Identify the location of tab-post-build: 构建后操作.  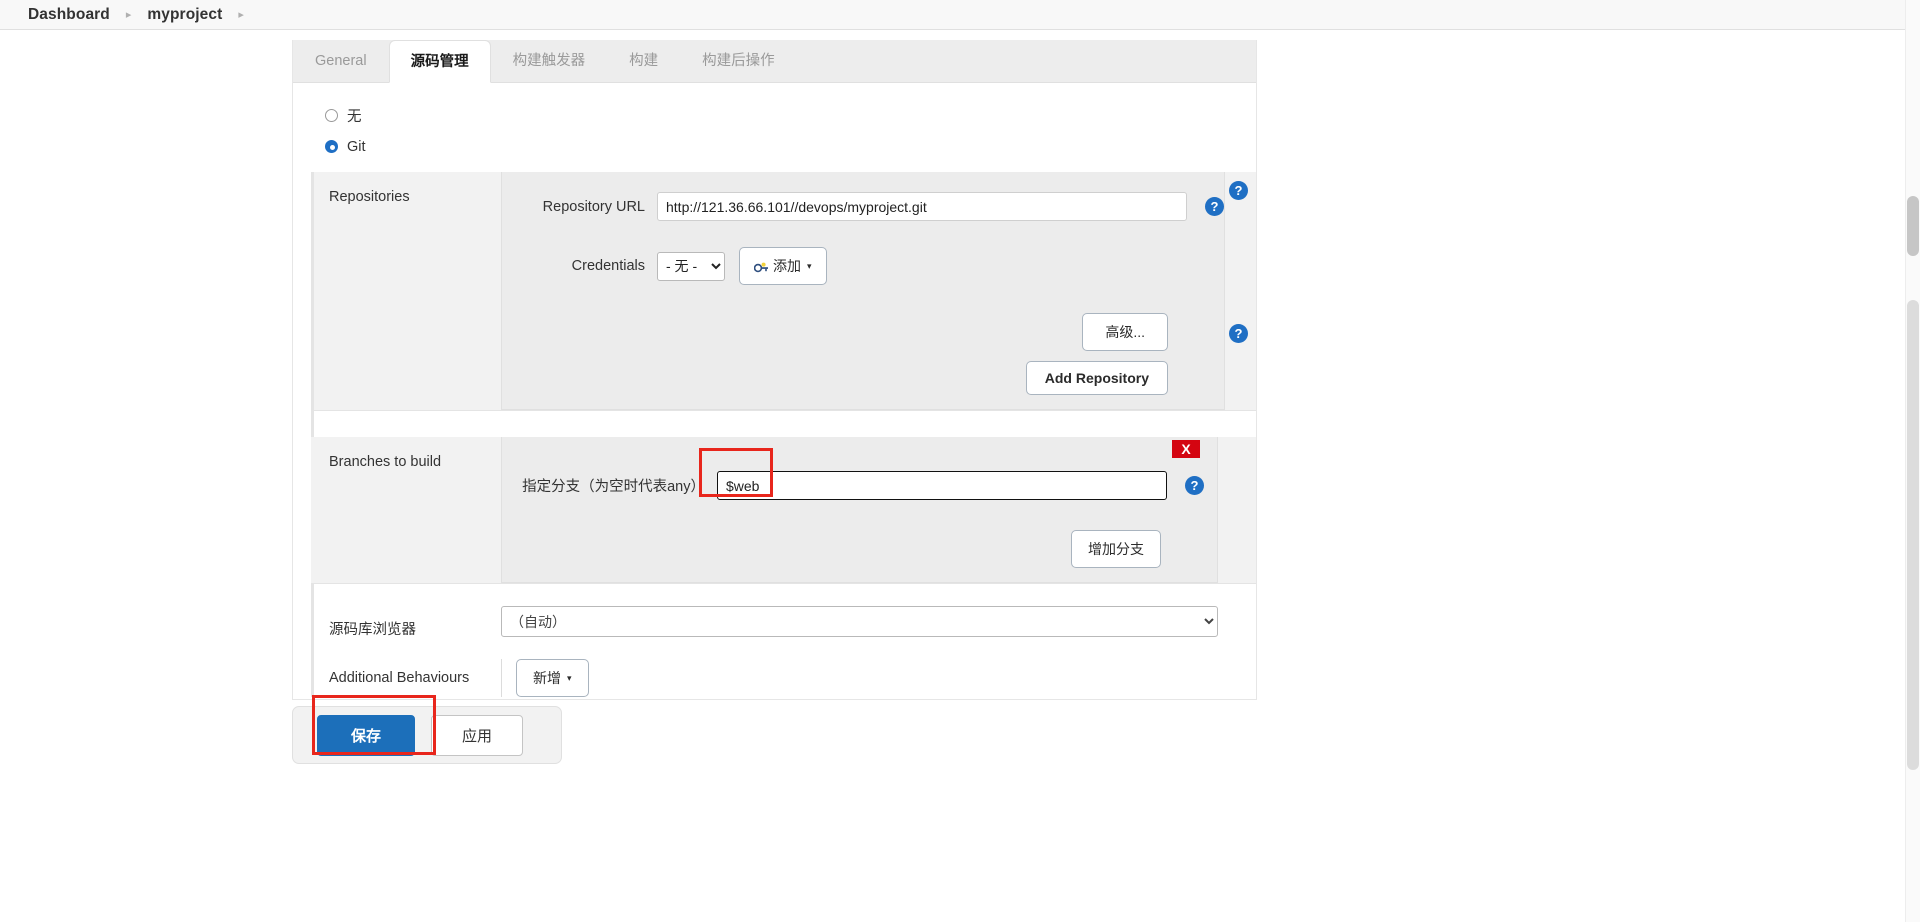
(738, 60).